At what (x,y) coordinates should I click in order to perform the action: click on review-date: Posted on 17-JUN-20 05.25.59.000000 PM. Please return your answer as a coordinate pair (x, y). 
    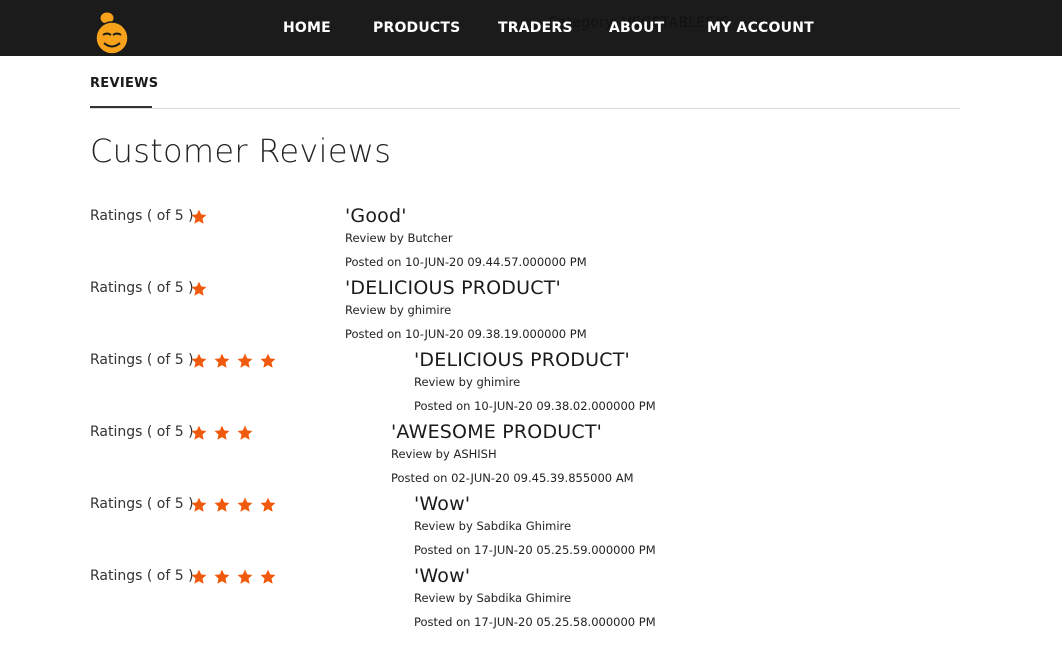
    Looking at the image, I should click on (535, 550).